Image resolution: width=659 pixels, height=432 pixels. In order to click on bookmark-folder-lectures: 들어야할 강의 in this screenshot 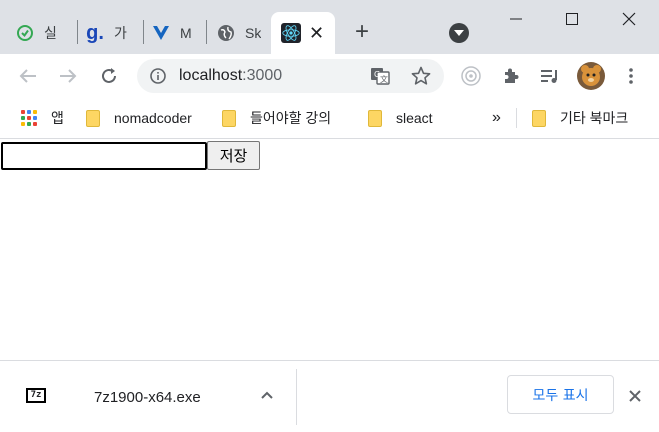, I will do `click(276, 118)`.